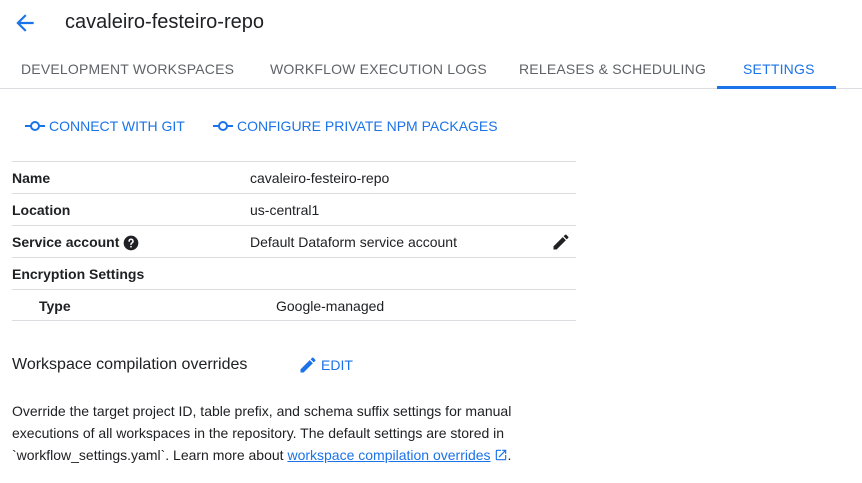 The image size is (862, 483). I want to click on arrow-back-icon, so click(25, 23).